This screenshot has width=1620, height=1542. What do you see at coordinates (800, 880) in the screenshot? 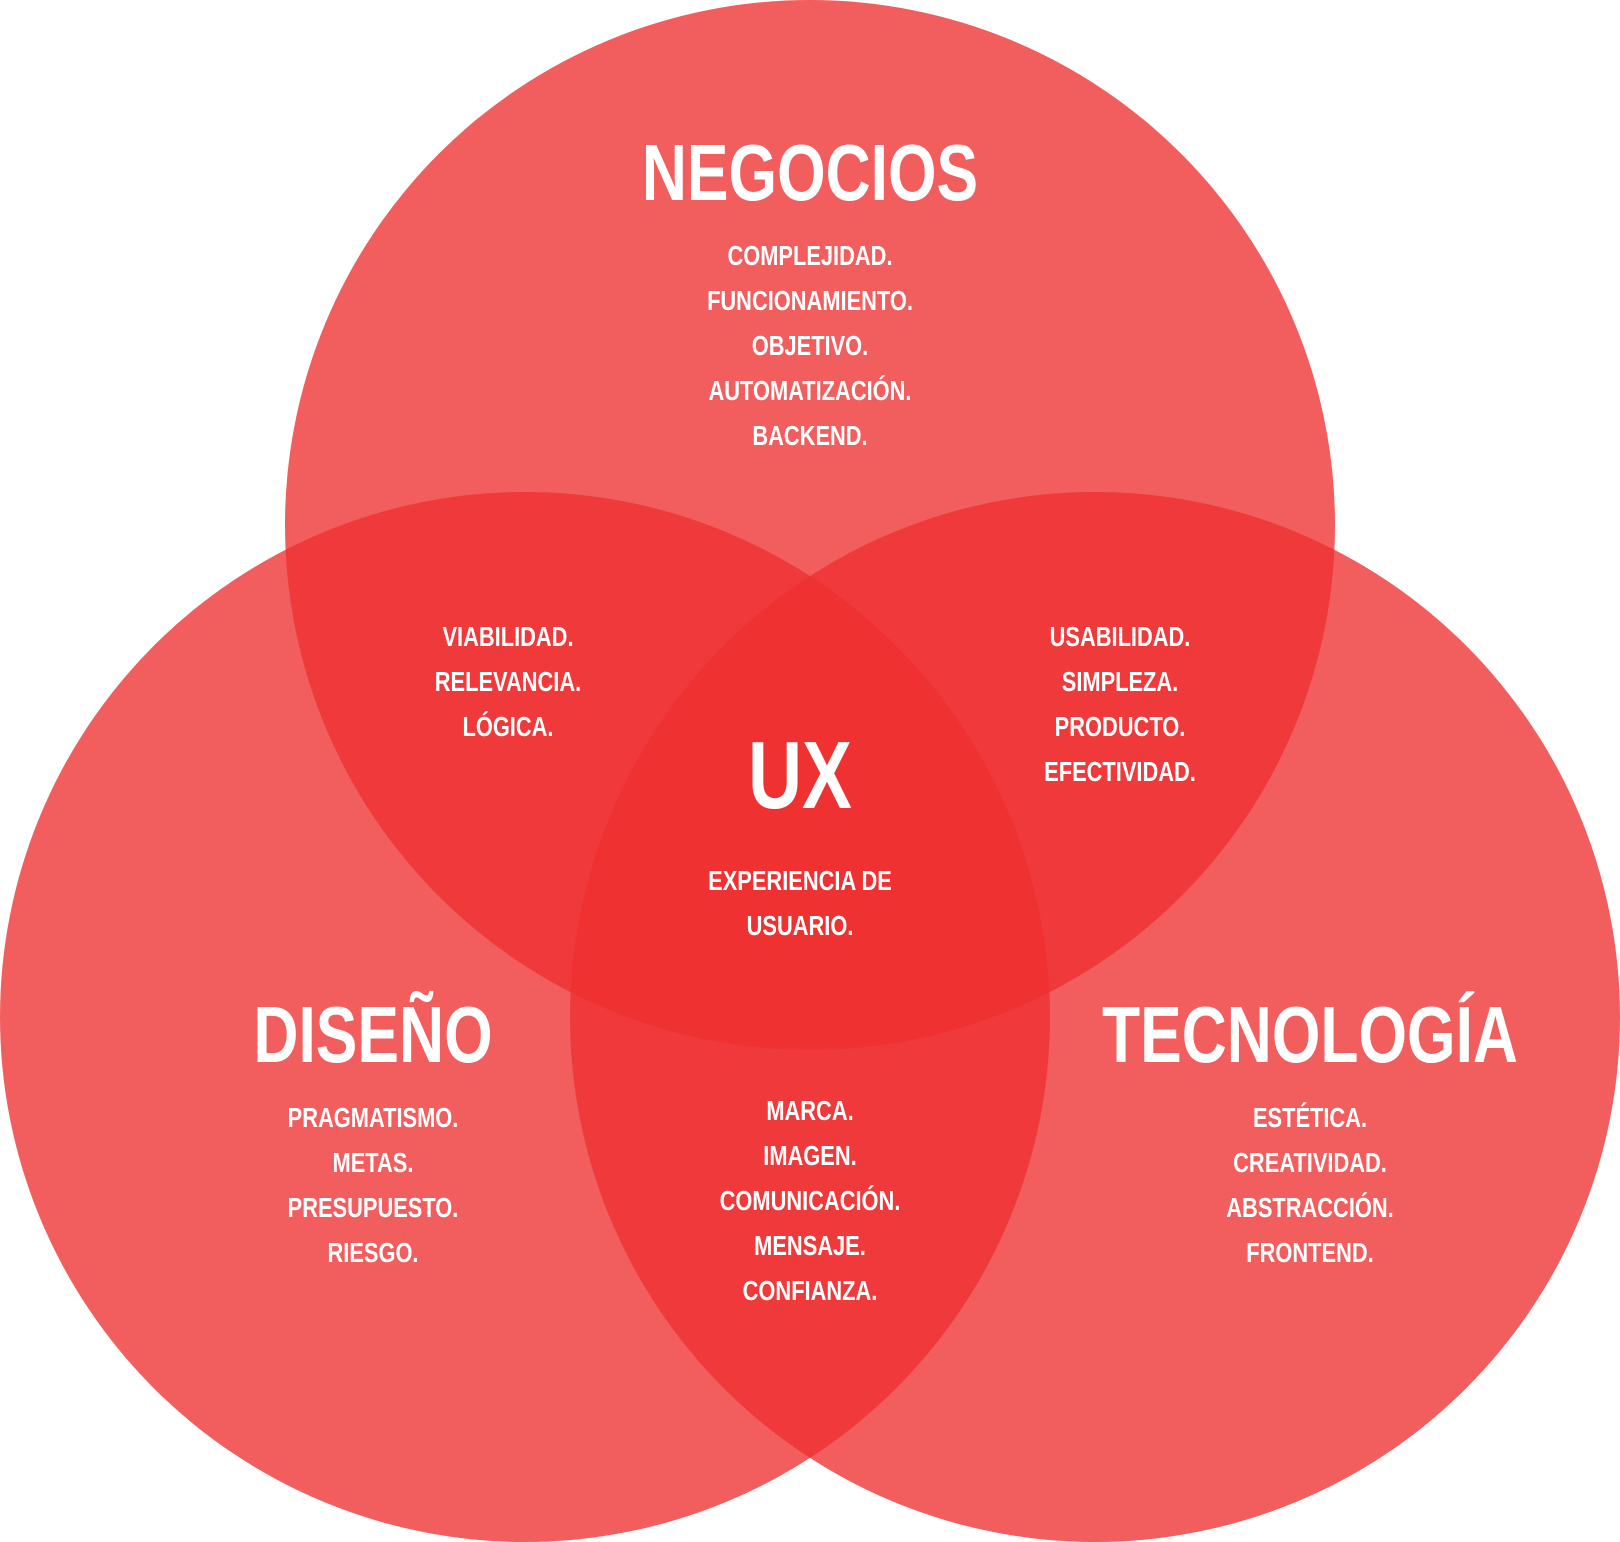
I see `ux-subtitle-line1: EXPERIENCIA DE` at bounding box center [800, 880].